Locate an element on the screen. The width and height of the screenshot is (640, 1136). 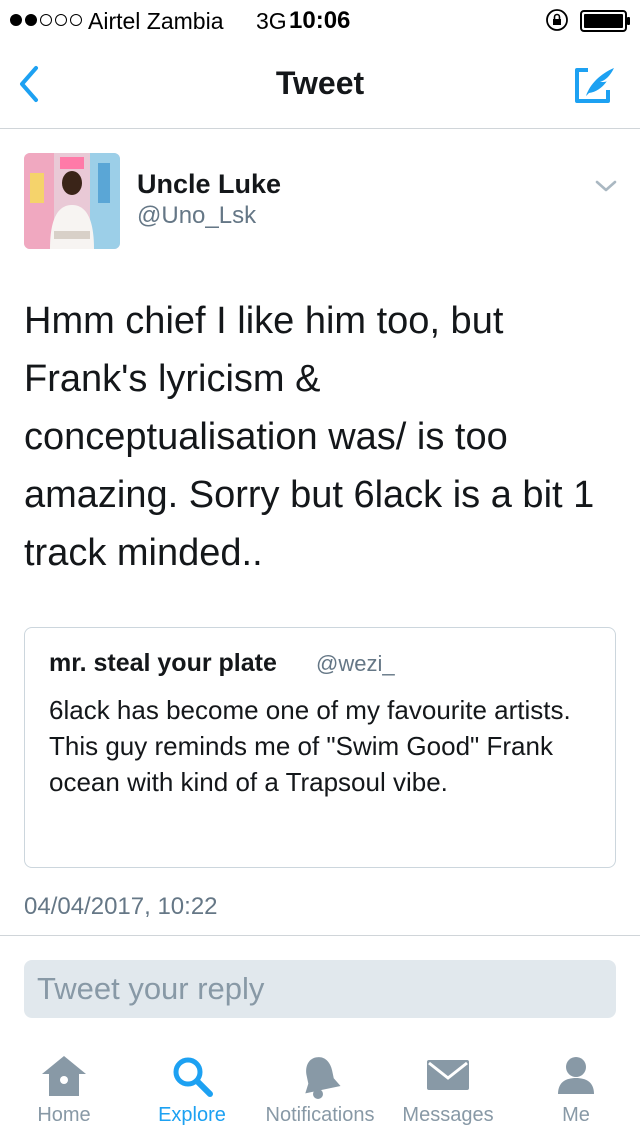
carrier-name: Airtel Zambia is located at coordinates (156, 21).